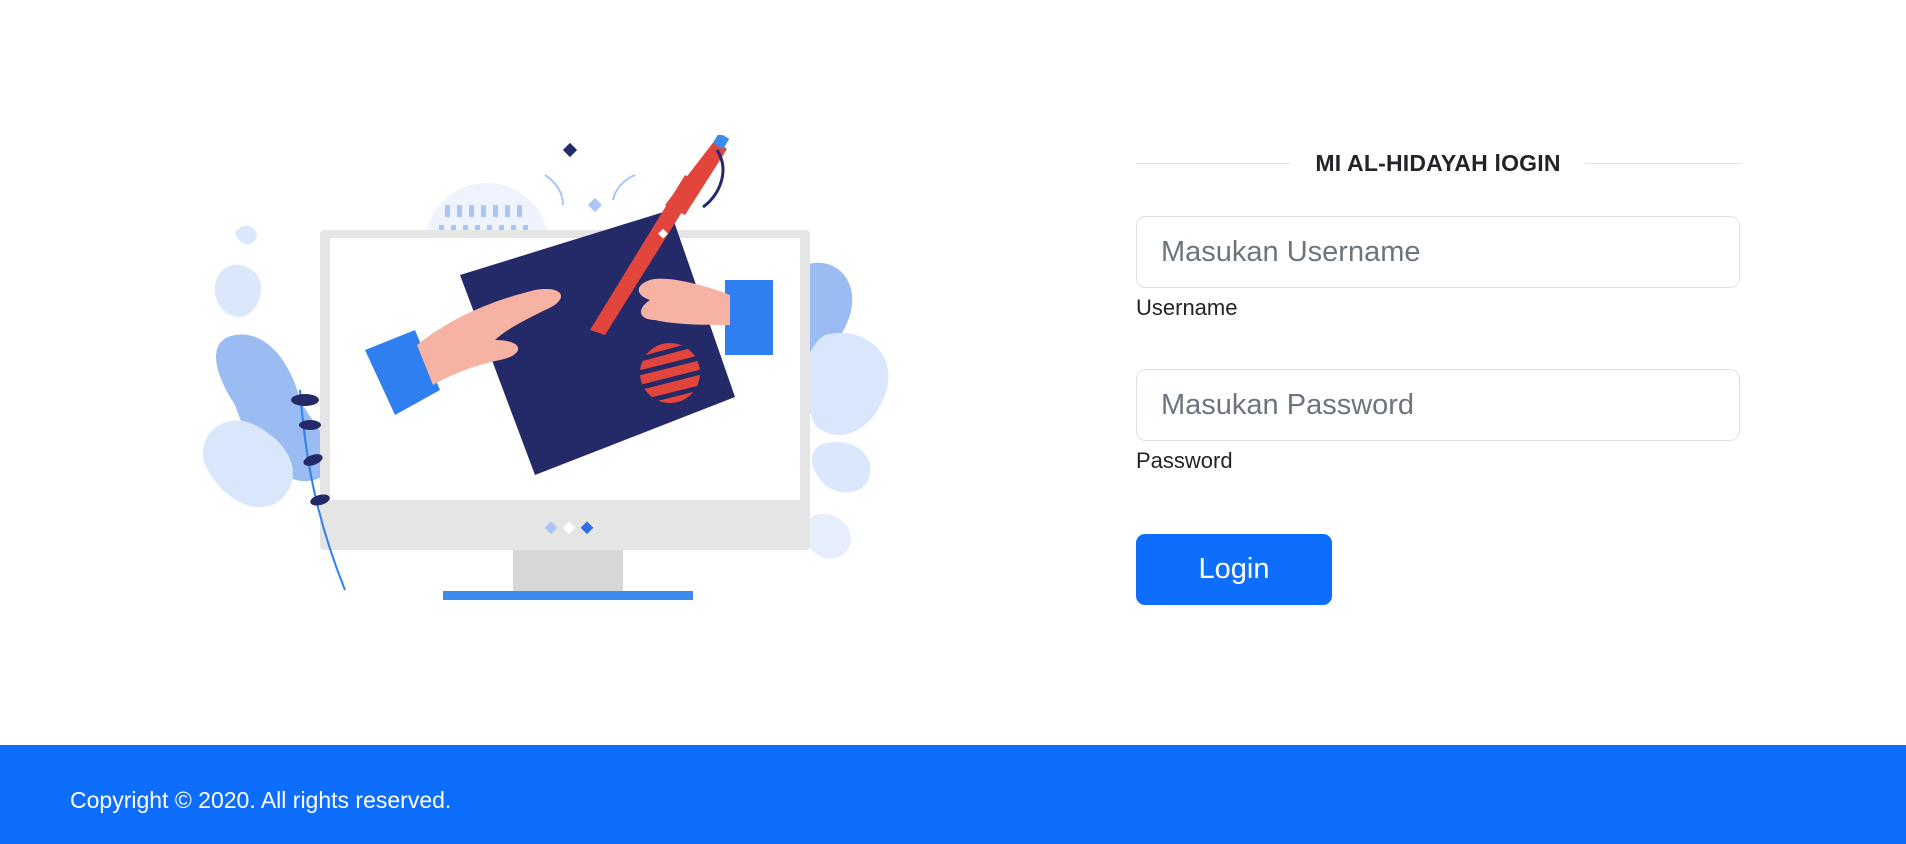  What do you see at coordinates (1438, 405) in the screenshot?
I see `password-input` at bounding box center [1438, 405].